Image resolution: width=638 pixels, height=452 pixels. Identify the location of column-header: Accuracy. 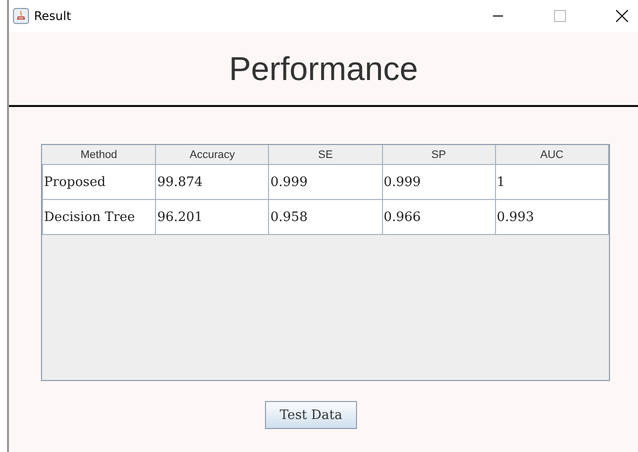
(212, 154).